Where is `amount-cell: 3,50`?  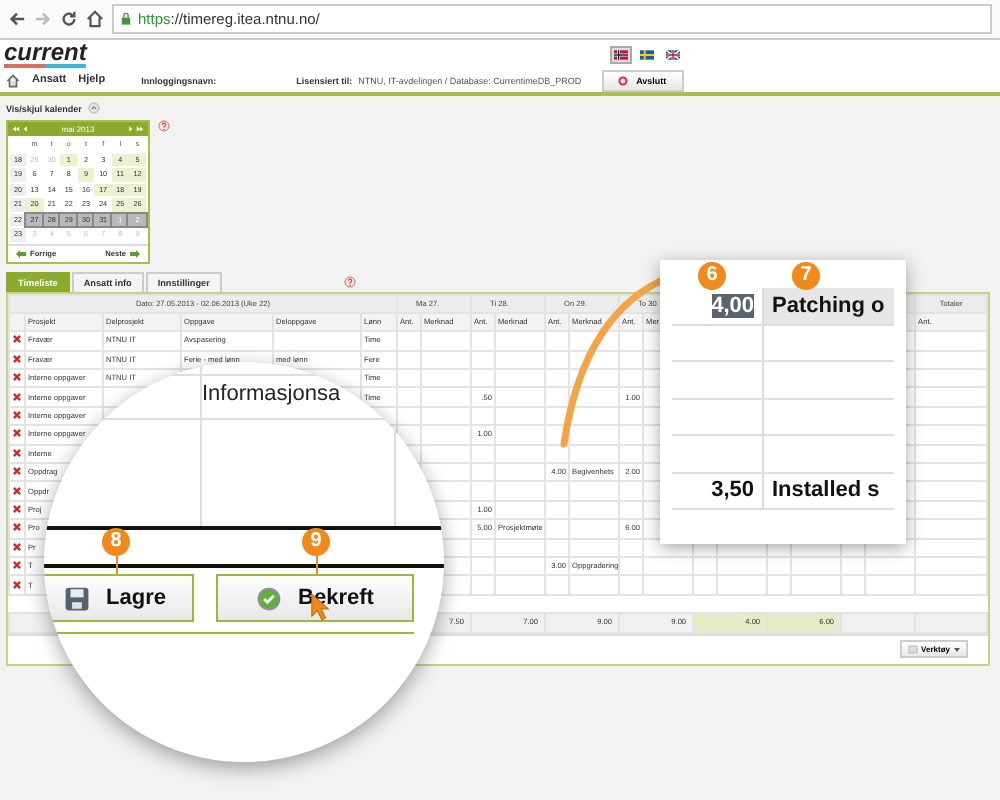 amount-cell: 3,50 is located at coordinates (732, 490).